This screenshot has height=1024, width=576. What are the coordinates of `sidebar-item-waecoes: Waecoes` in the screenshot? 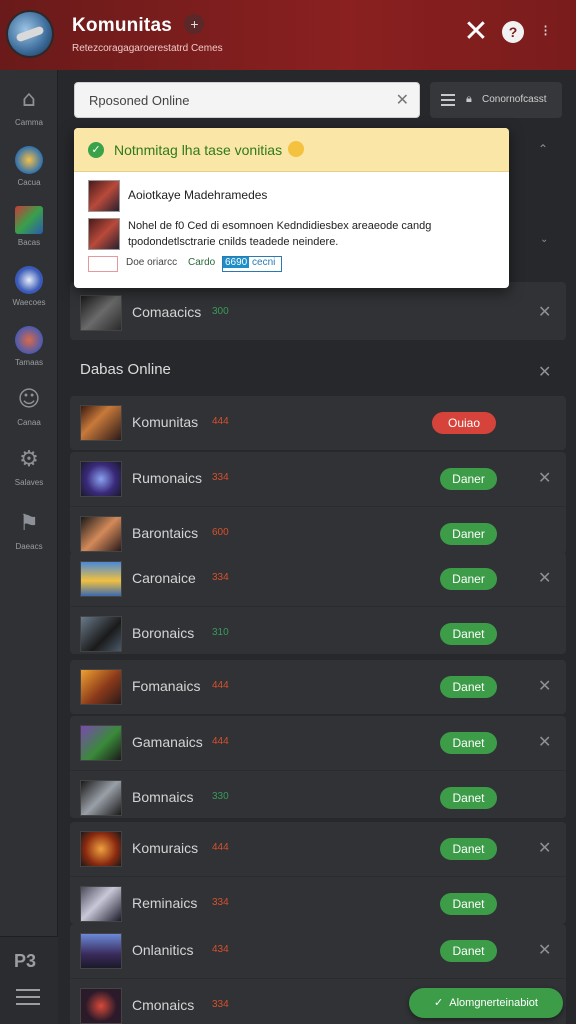 It's located at (29, 286).